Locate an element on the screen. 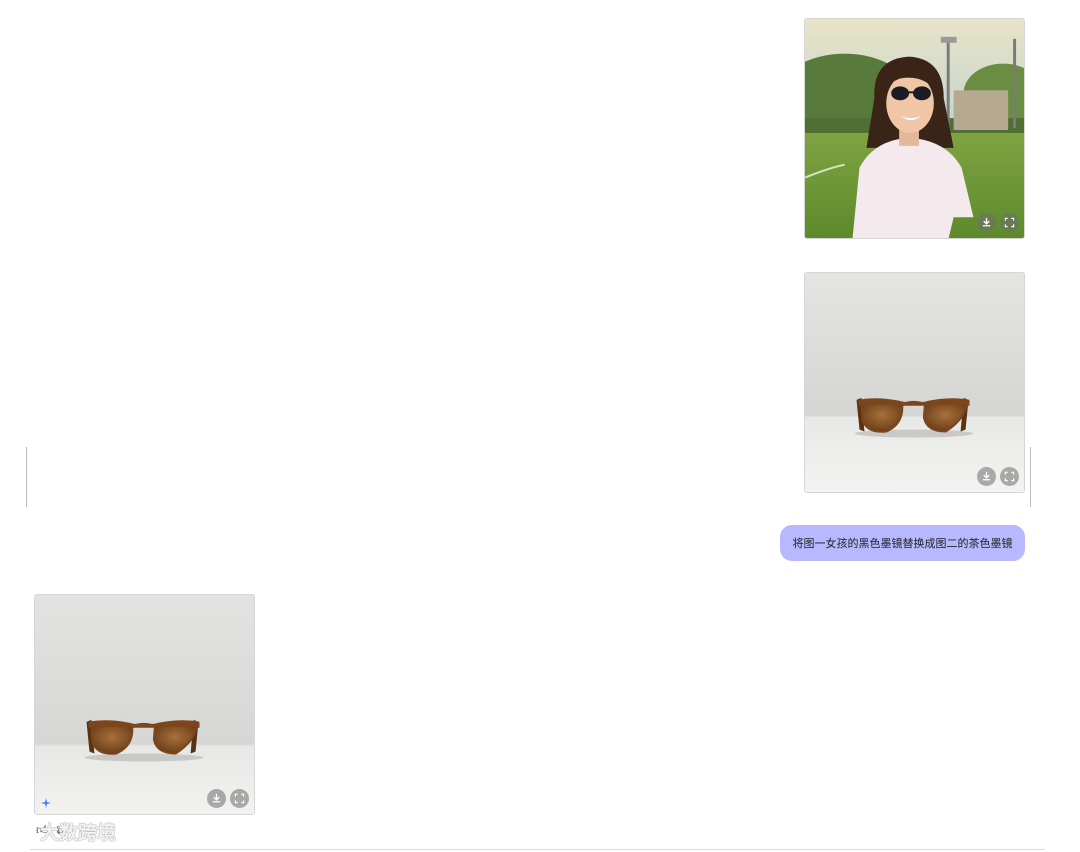  ai-sparkle-icon is located at coordinates (46, 803).